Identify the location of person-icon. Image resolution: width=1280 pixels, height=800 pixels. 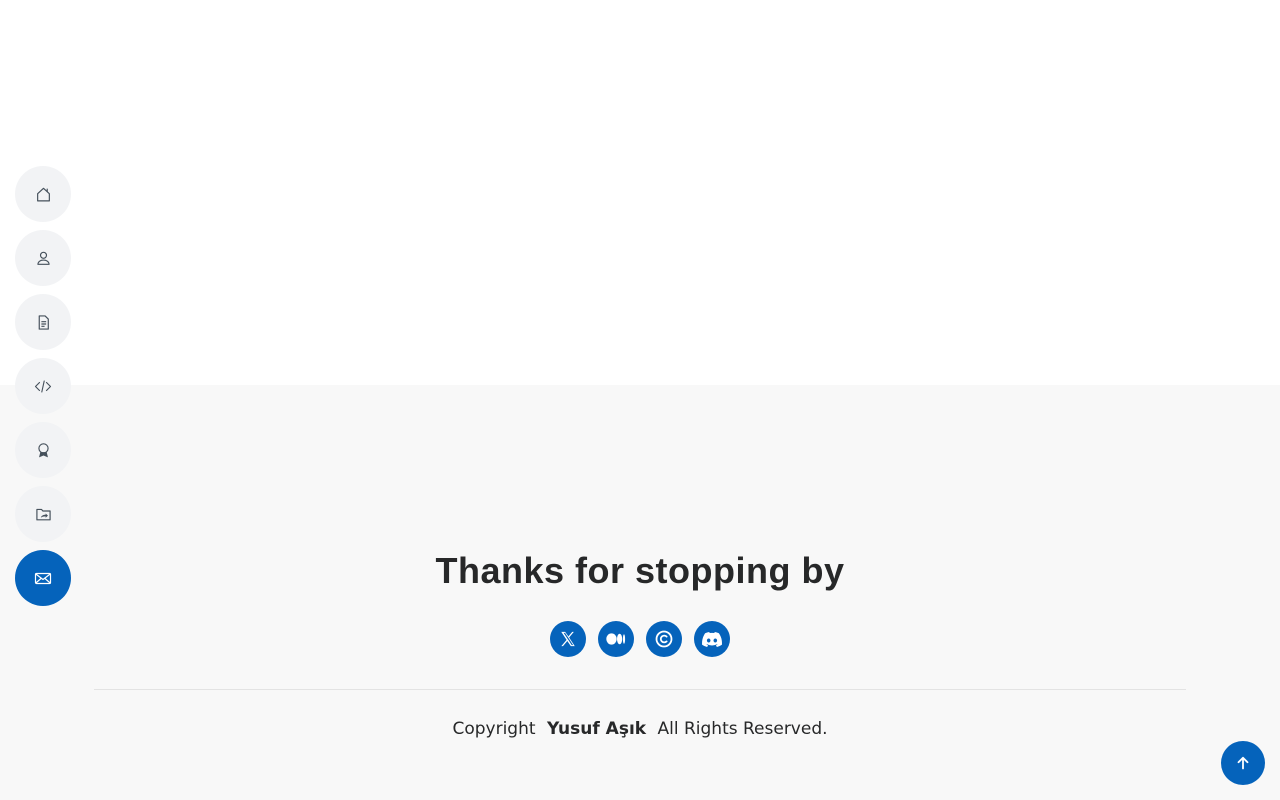
(43, 258).